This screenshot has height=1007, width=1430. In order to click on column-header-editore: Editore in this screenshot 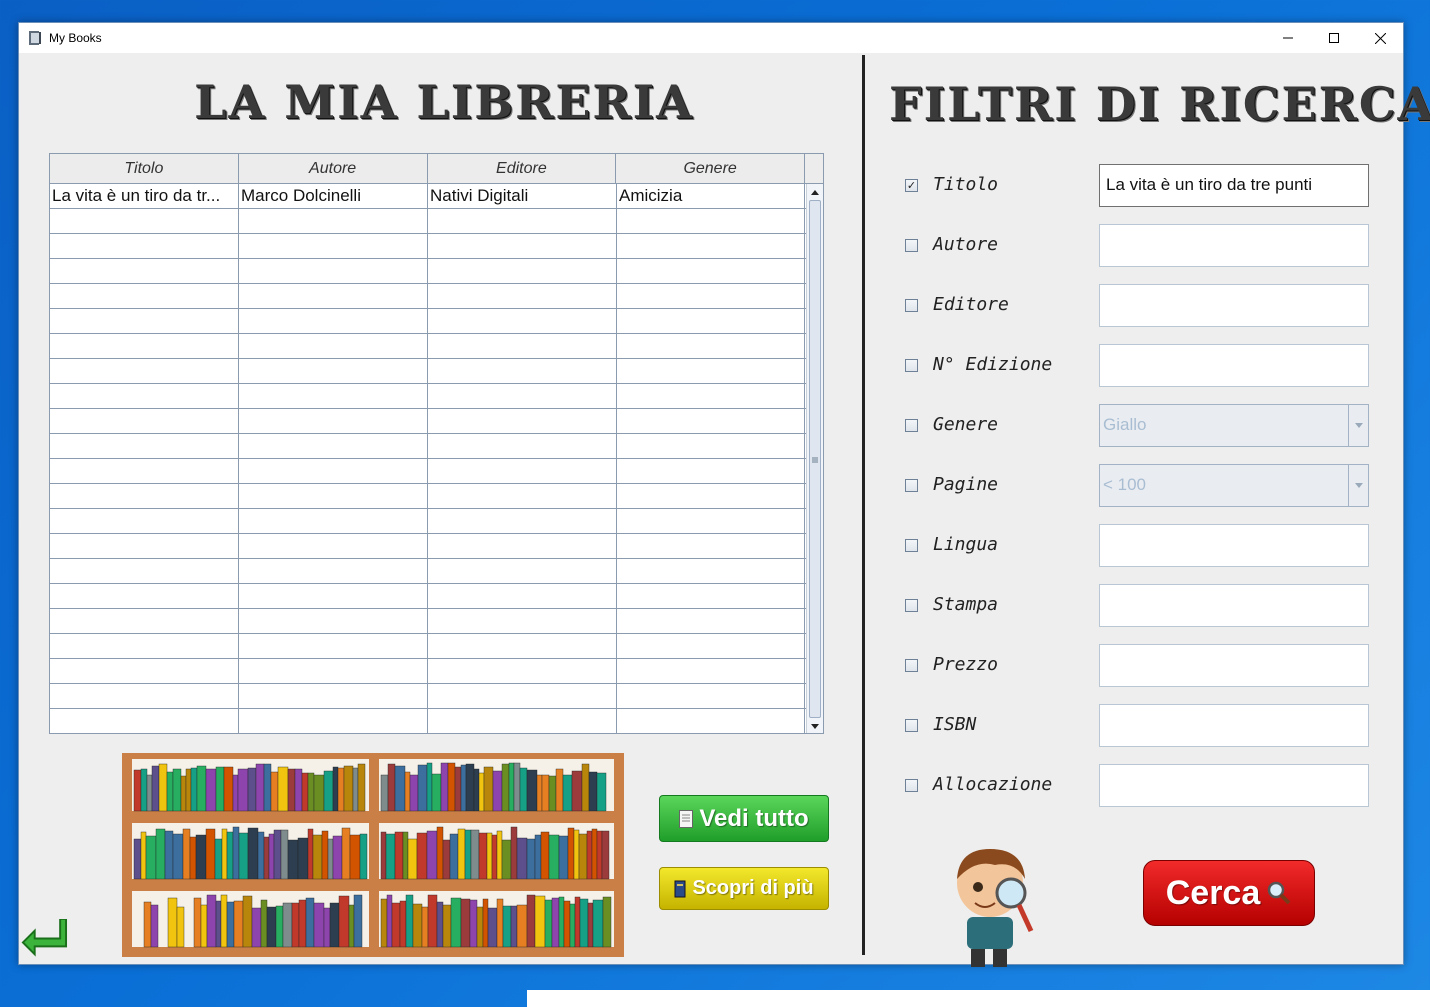, I will do `click(522, 168)`.